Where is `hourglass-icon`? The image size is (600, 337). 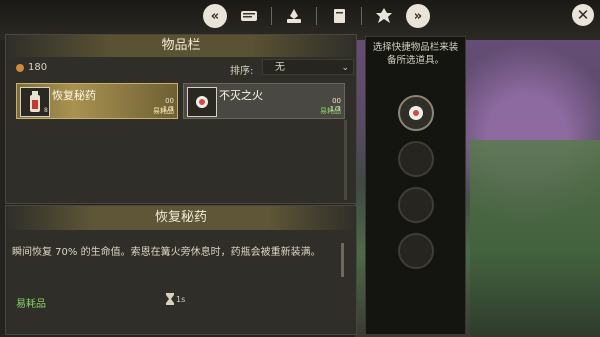 hourglass-icon is located at coordinates (170, 299).